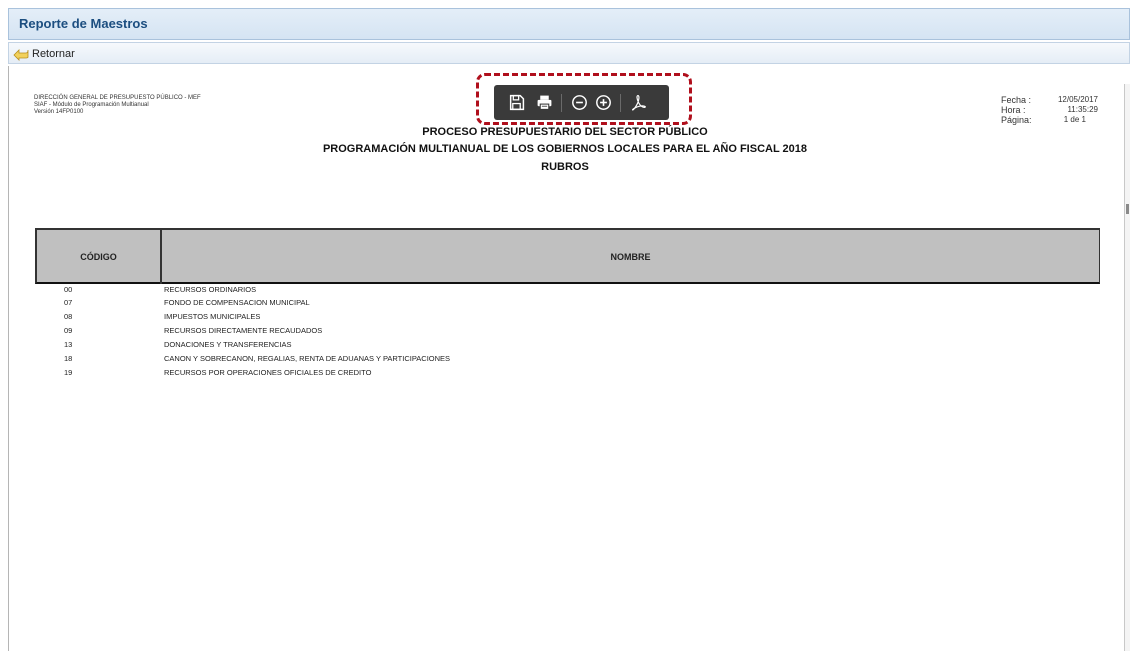  I want to click on back-button: Retornar, so click(44, 54).